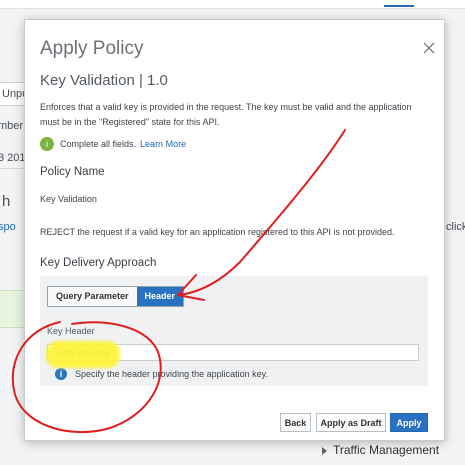 Image resolution: width=465 pixels, height=465 pixels. Describe the element at coordinates (47, 144) in the screenshot. I see `check-circle-icon: i` at that location.